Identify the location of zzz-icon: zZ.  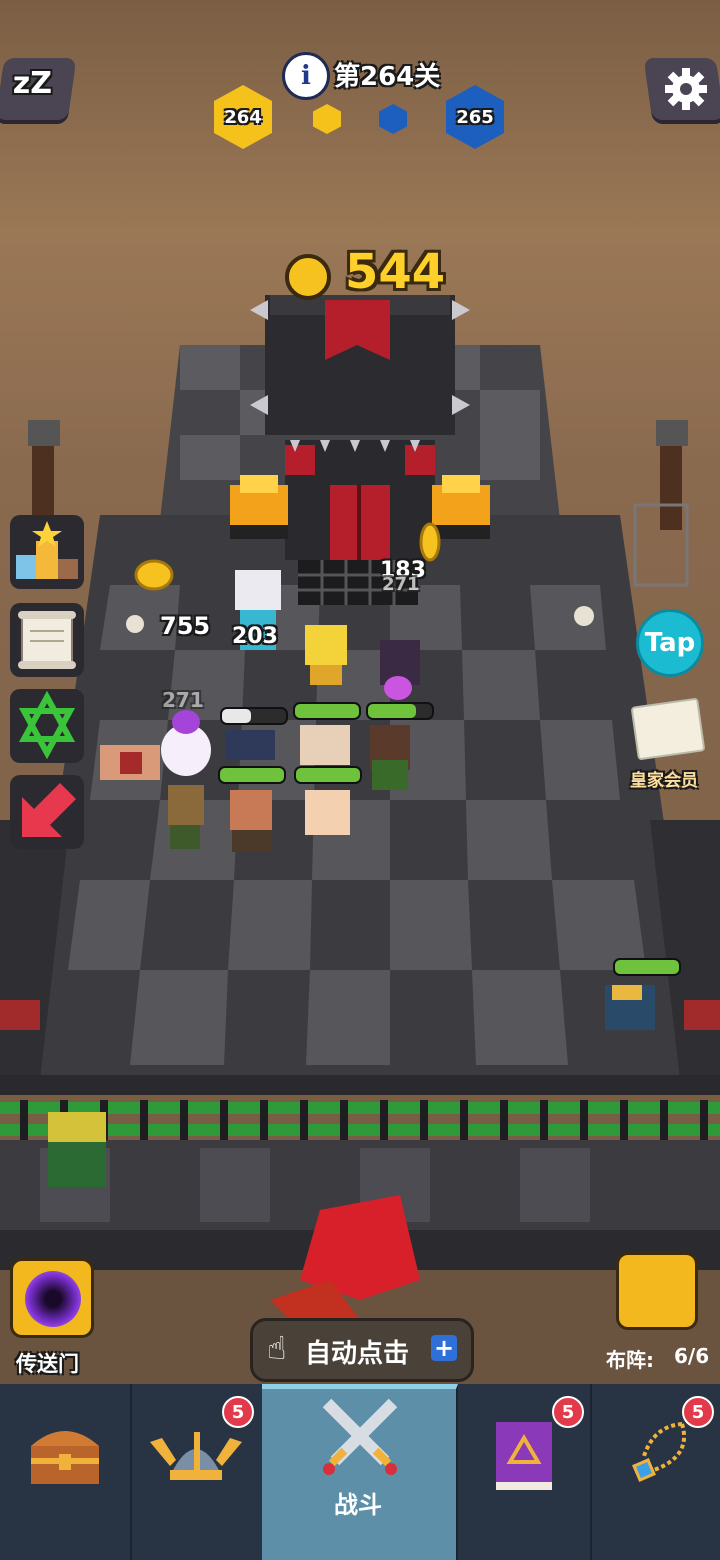
(32, 83).